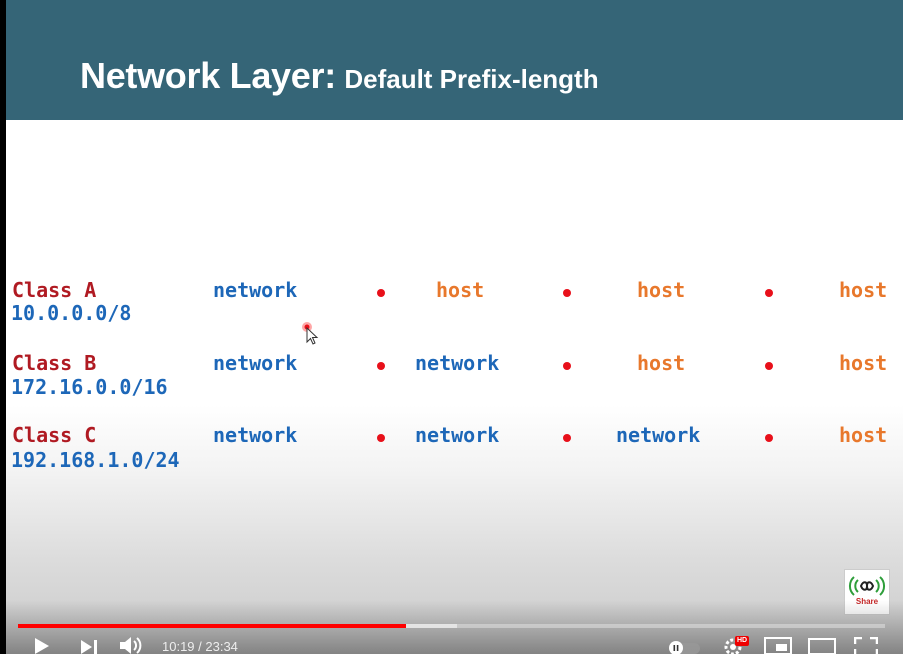 The width and height of the screenshot is (903, 654). What do you see at coordinates (451, 626) in the screenshot?
I see `progress-bar` at bounding box center [451, 626].